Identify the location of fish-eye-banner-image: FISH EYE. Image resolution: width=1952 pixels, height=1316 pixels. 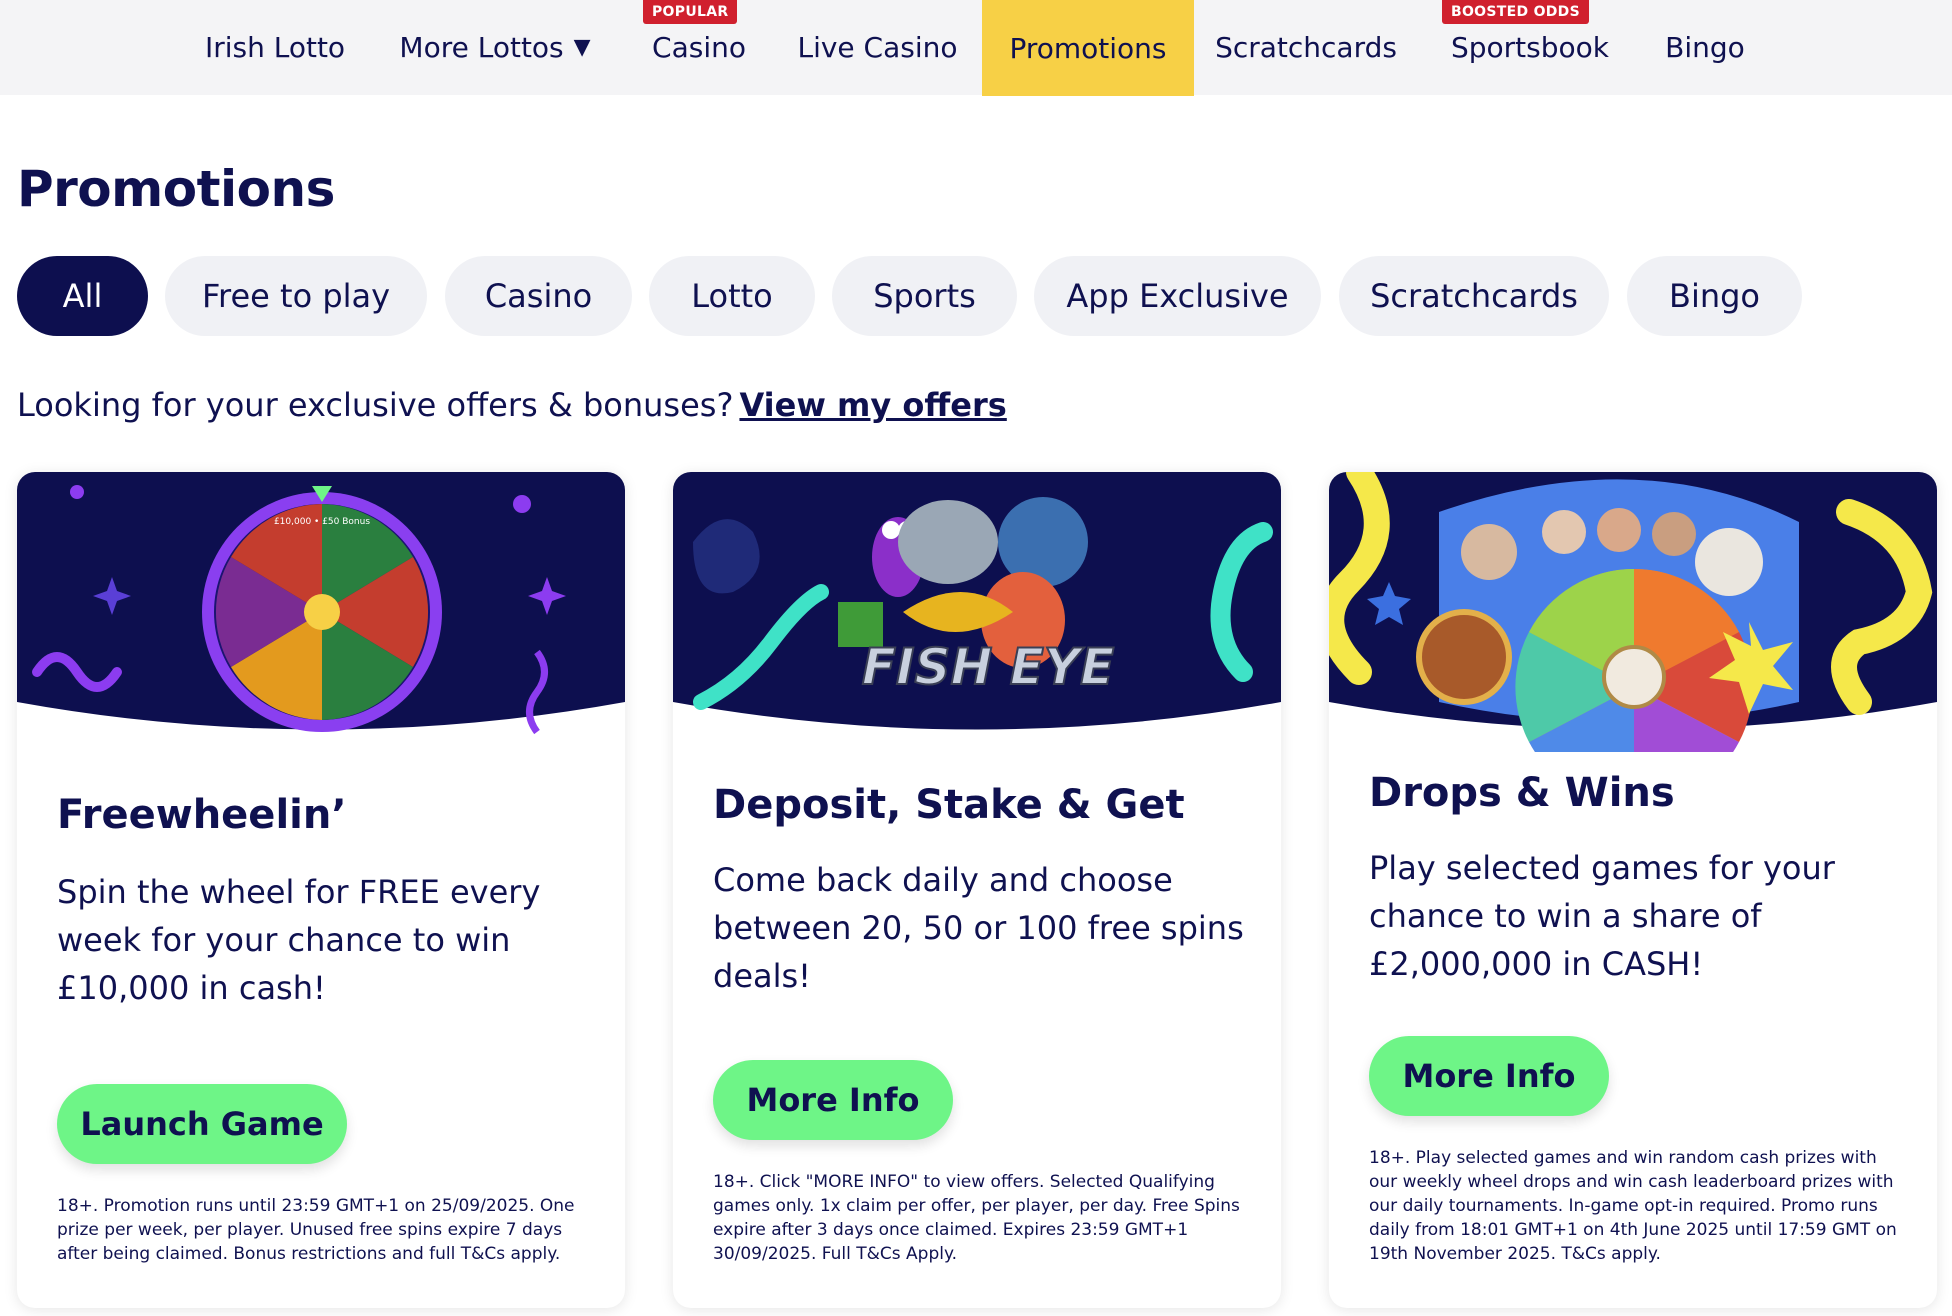
(977, 601).